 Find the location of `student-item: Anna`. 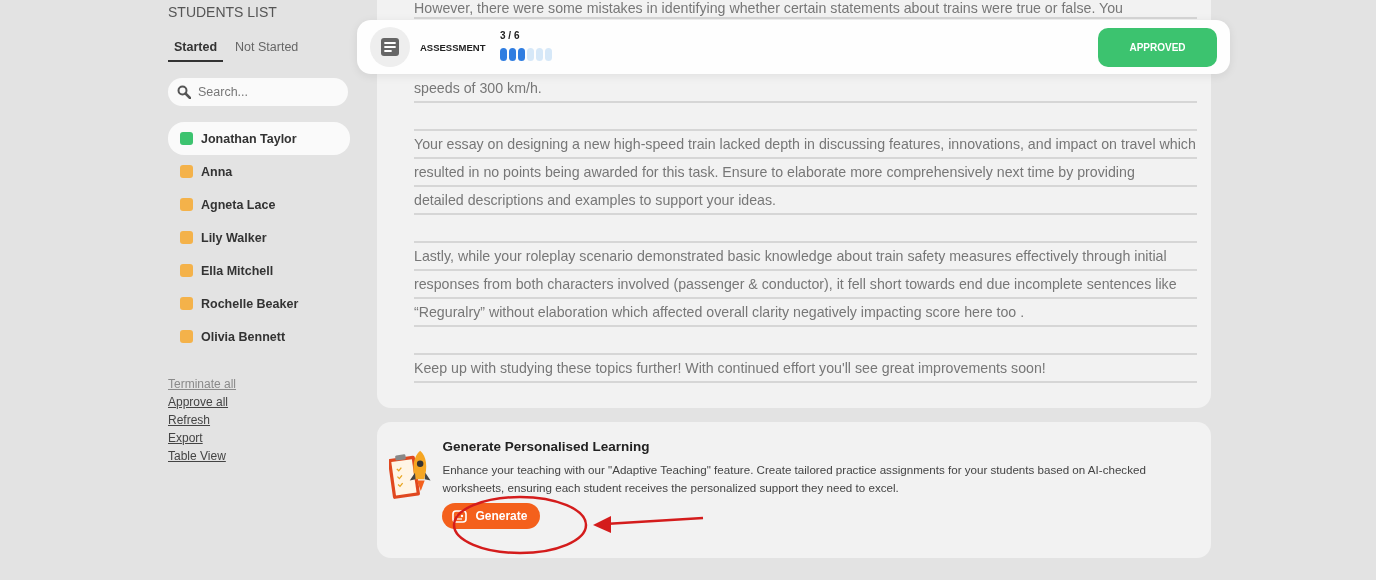

student-item: Anna is located at coordinates (259, 171).